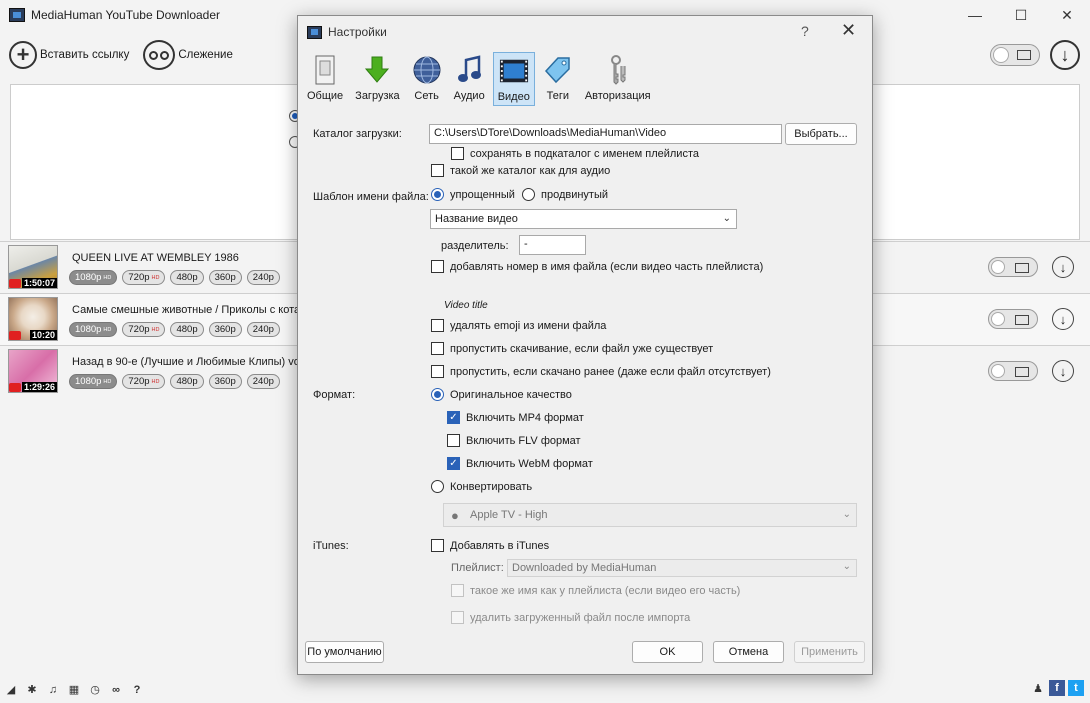 The width and height of the screenshot is (1090, 703). I want to click on users-icon: ♟, so click(1038, 688).